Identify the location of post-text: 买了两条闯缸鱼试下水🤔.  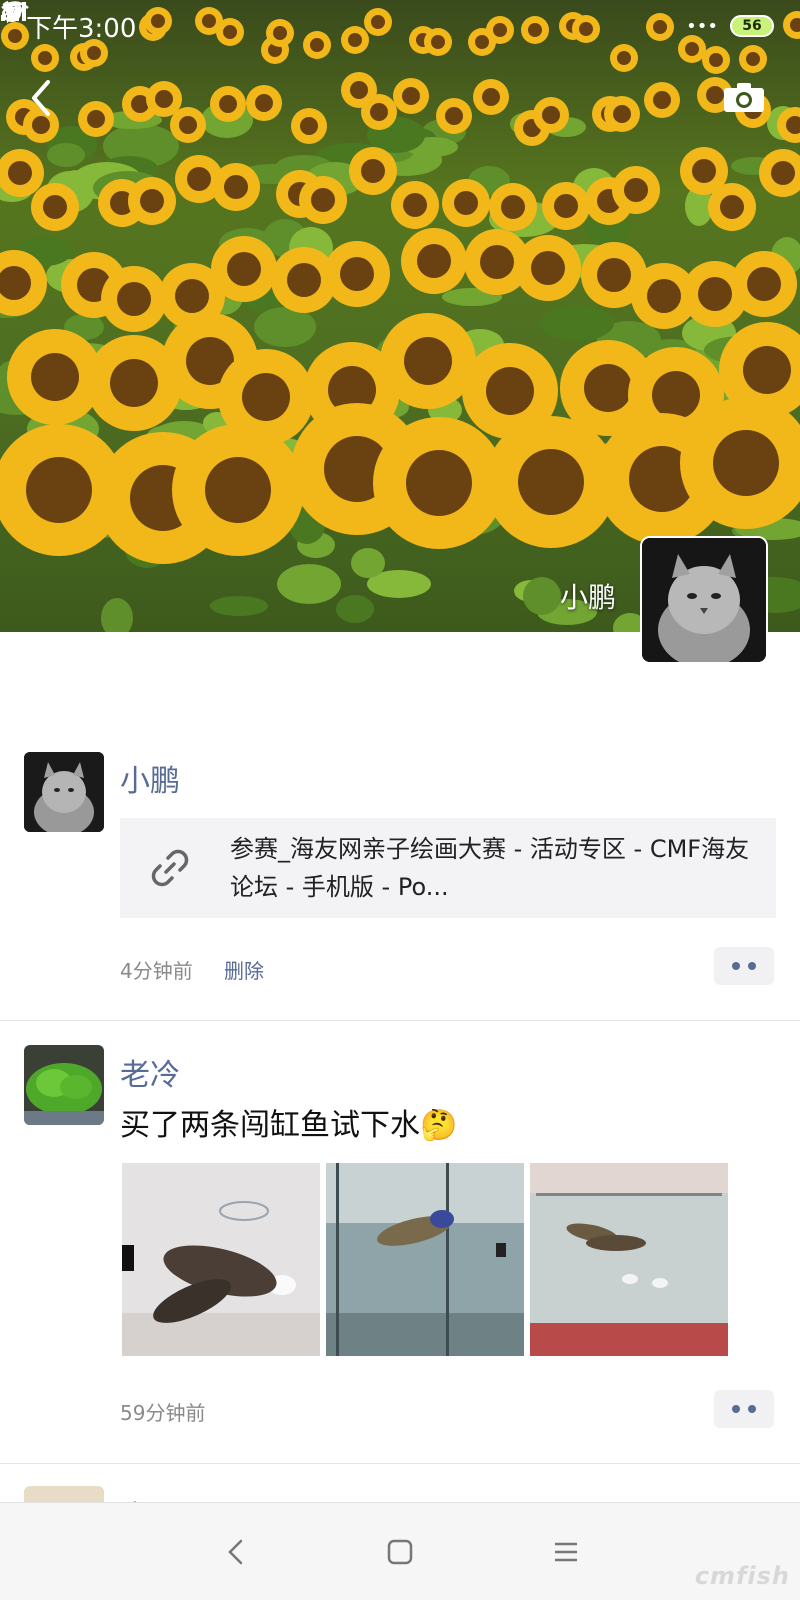
(289, 1125).